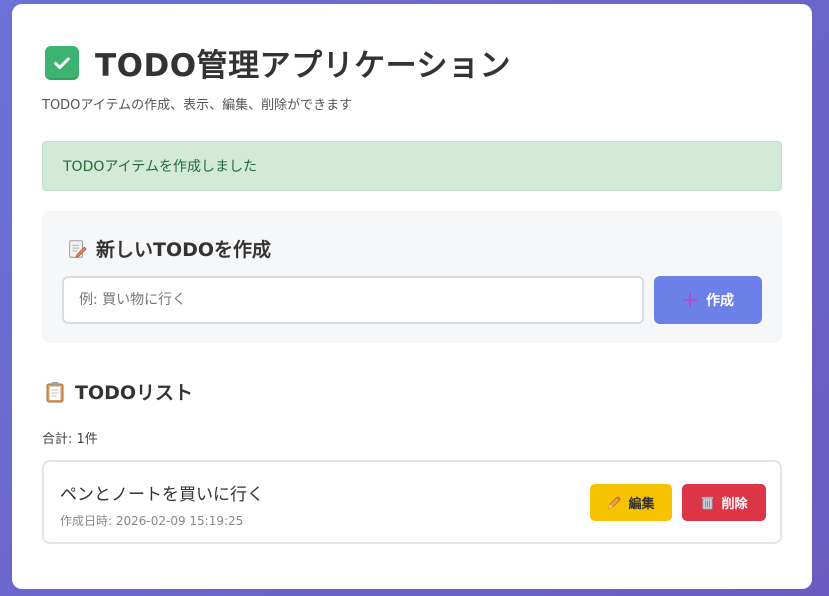 This screenshot has width=829, height=596. Describe the element at coordinates (70, 439) in the screenshot. I see `todo-count: 合計: 1件` at that location.